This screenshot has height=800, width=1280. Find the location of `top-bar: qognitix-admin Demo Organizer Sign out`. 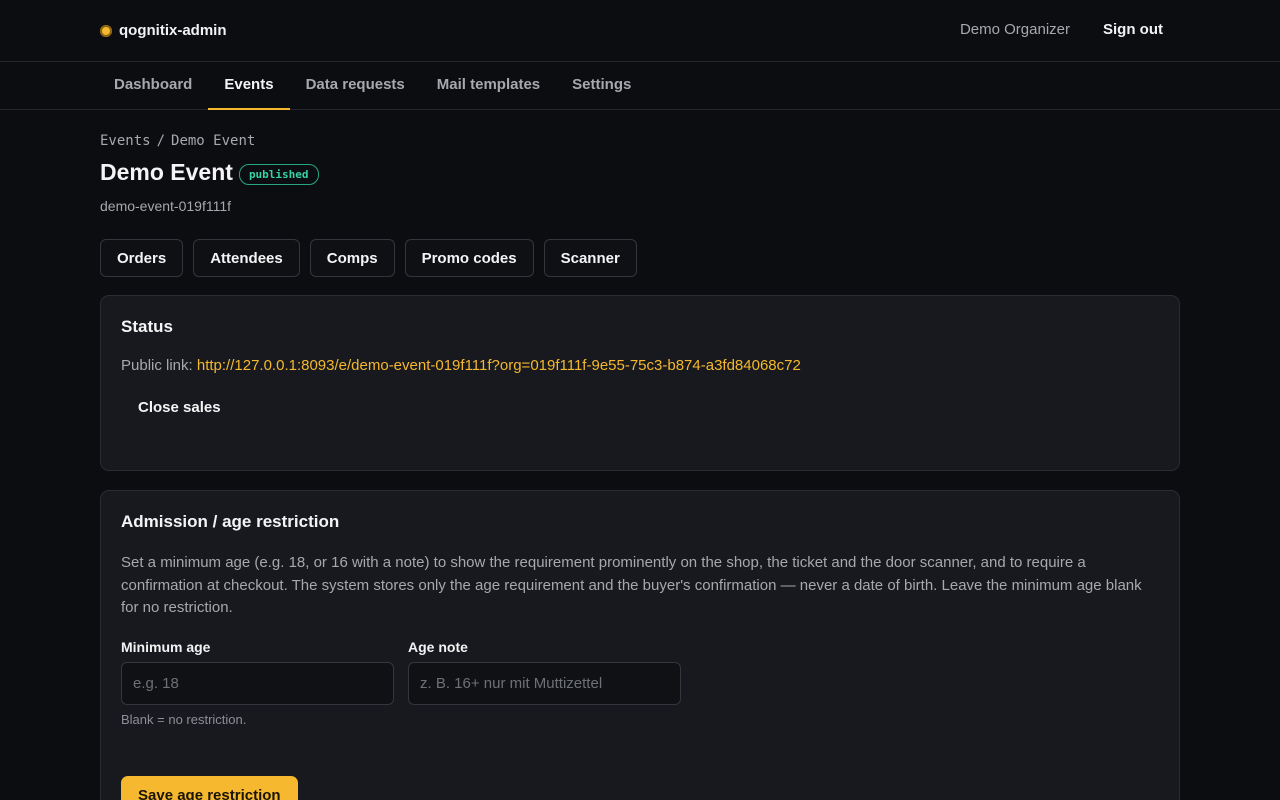

top-bar: qognitix-admin Demo Organizer Sign out is located at coordinates (640, 31).